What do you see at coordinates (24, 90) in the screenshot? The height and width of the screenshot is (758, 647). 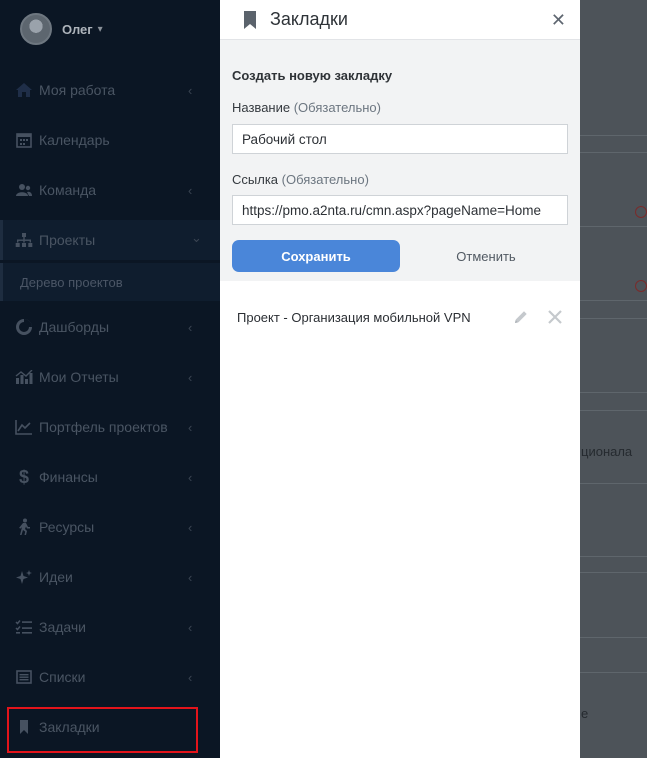 I see `home-icon` at bounding box center [24, 90].